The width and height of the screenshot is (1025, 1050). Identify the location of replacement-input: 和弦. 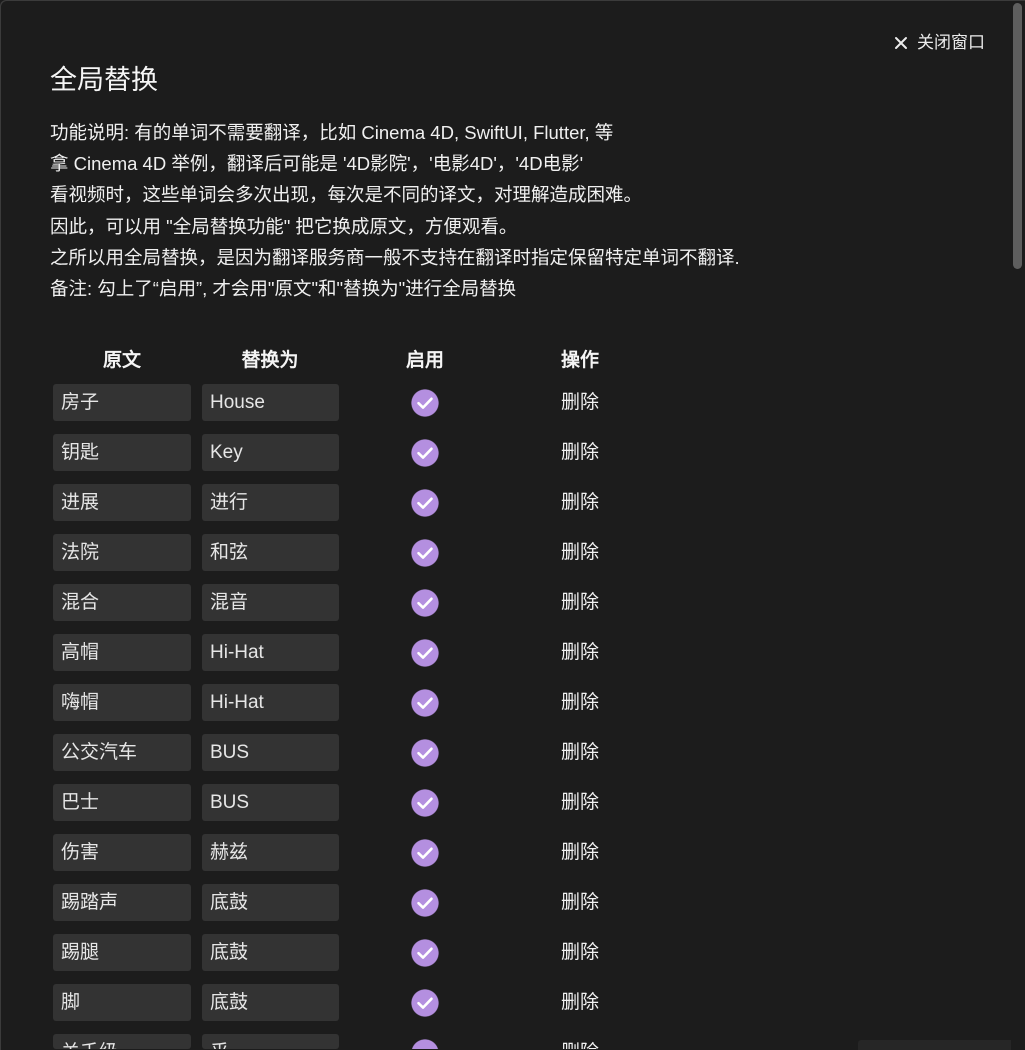
(270, 552).